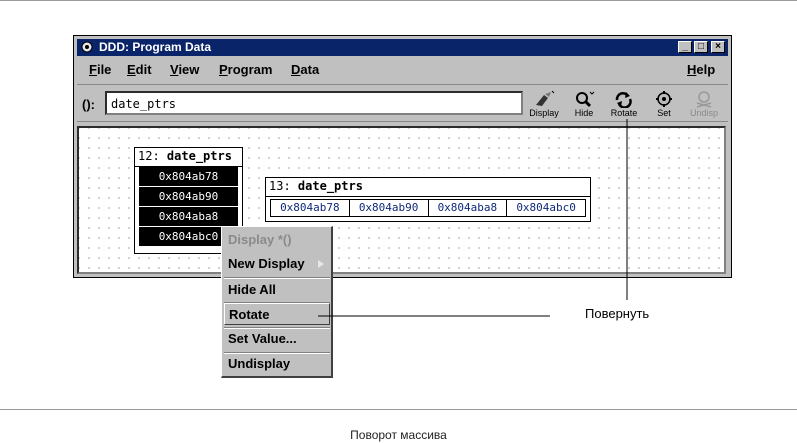 This screenshot has height=443, width=797. What do you see at coordinates (617, 313) in the screenshot?
I see `callout-label: Повернуть` at bounding box center [617, 313].